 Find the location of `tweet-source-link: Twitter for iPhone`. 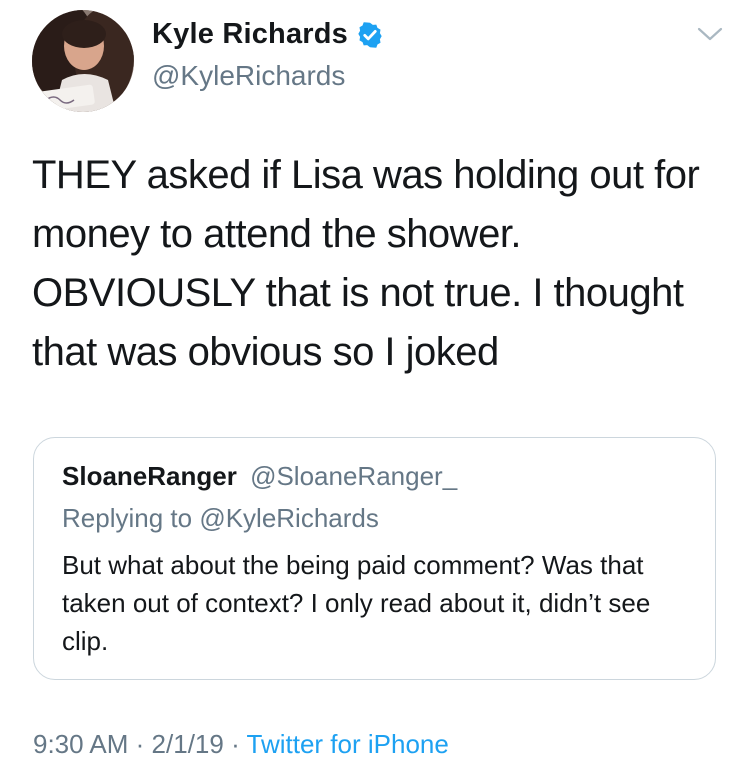

tweet-source-link: Twitter for iPhone is located at coordinates (348, 744).